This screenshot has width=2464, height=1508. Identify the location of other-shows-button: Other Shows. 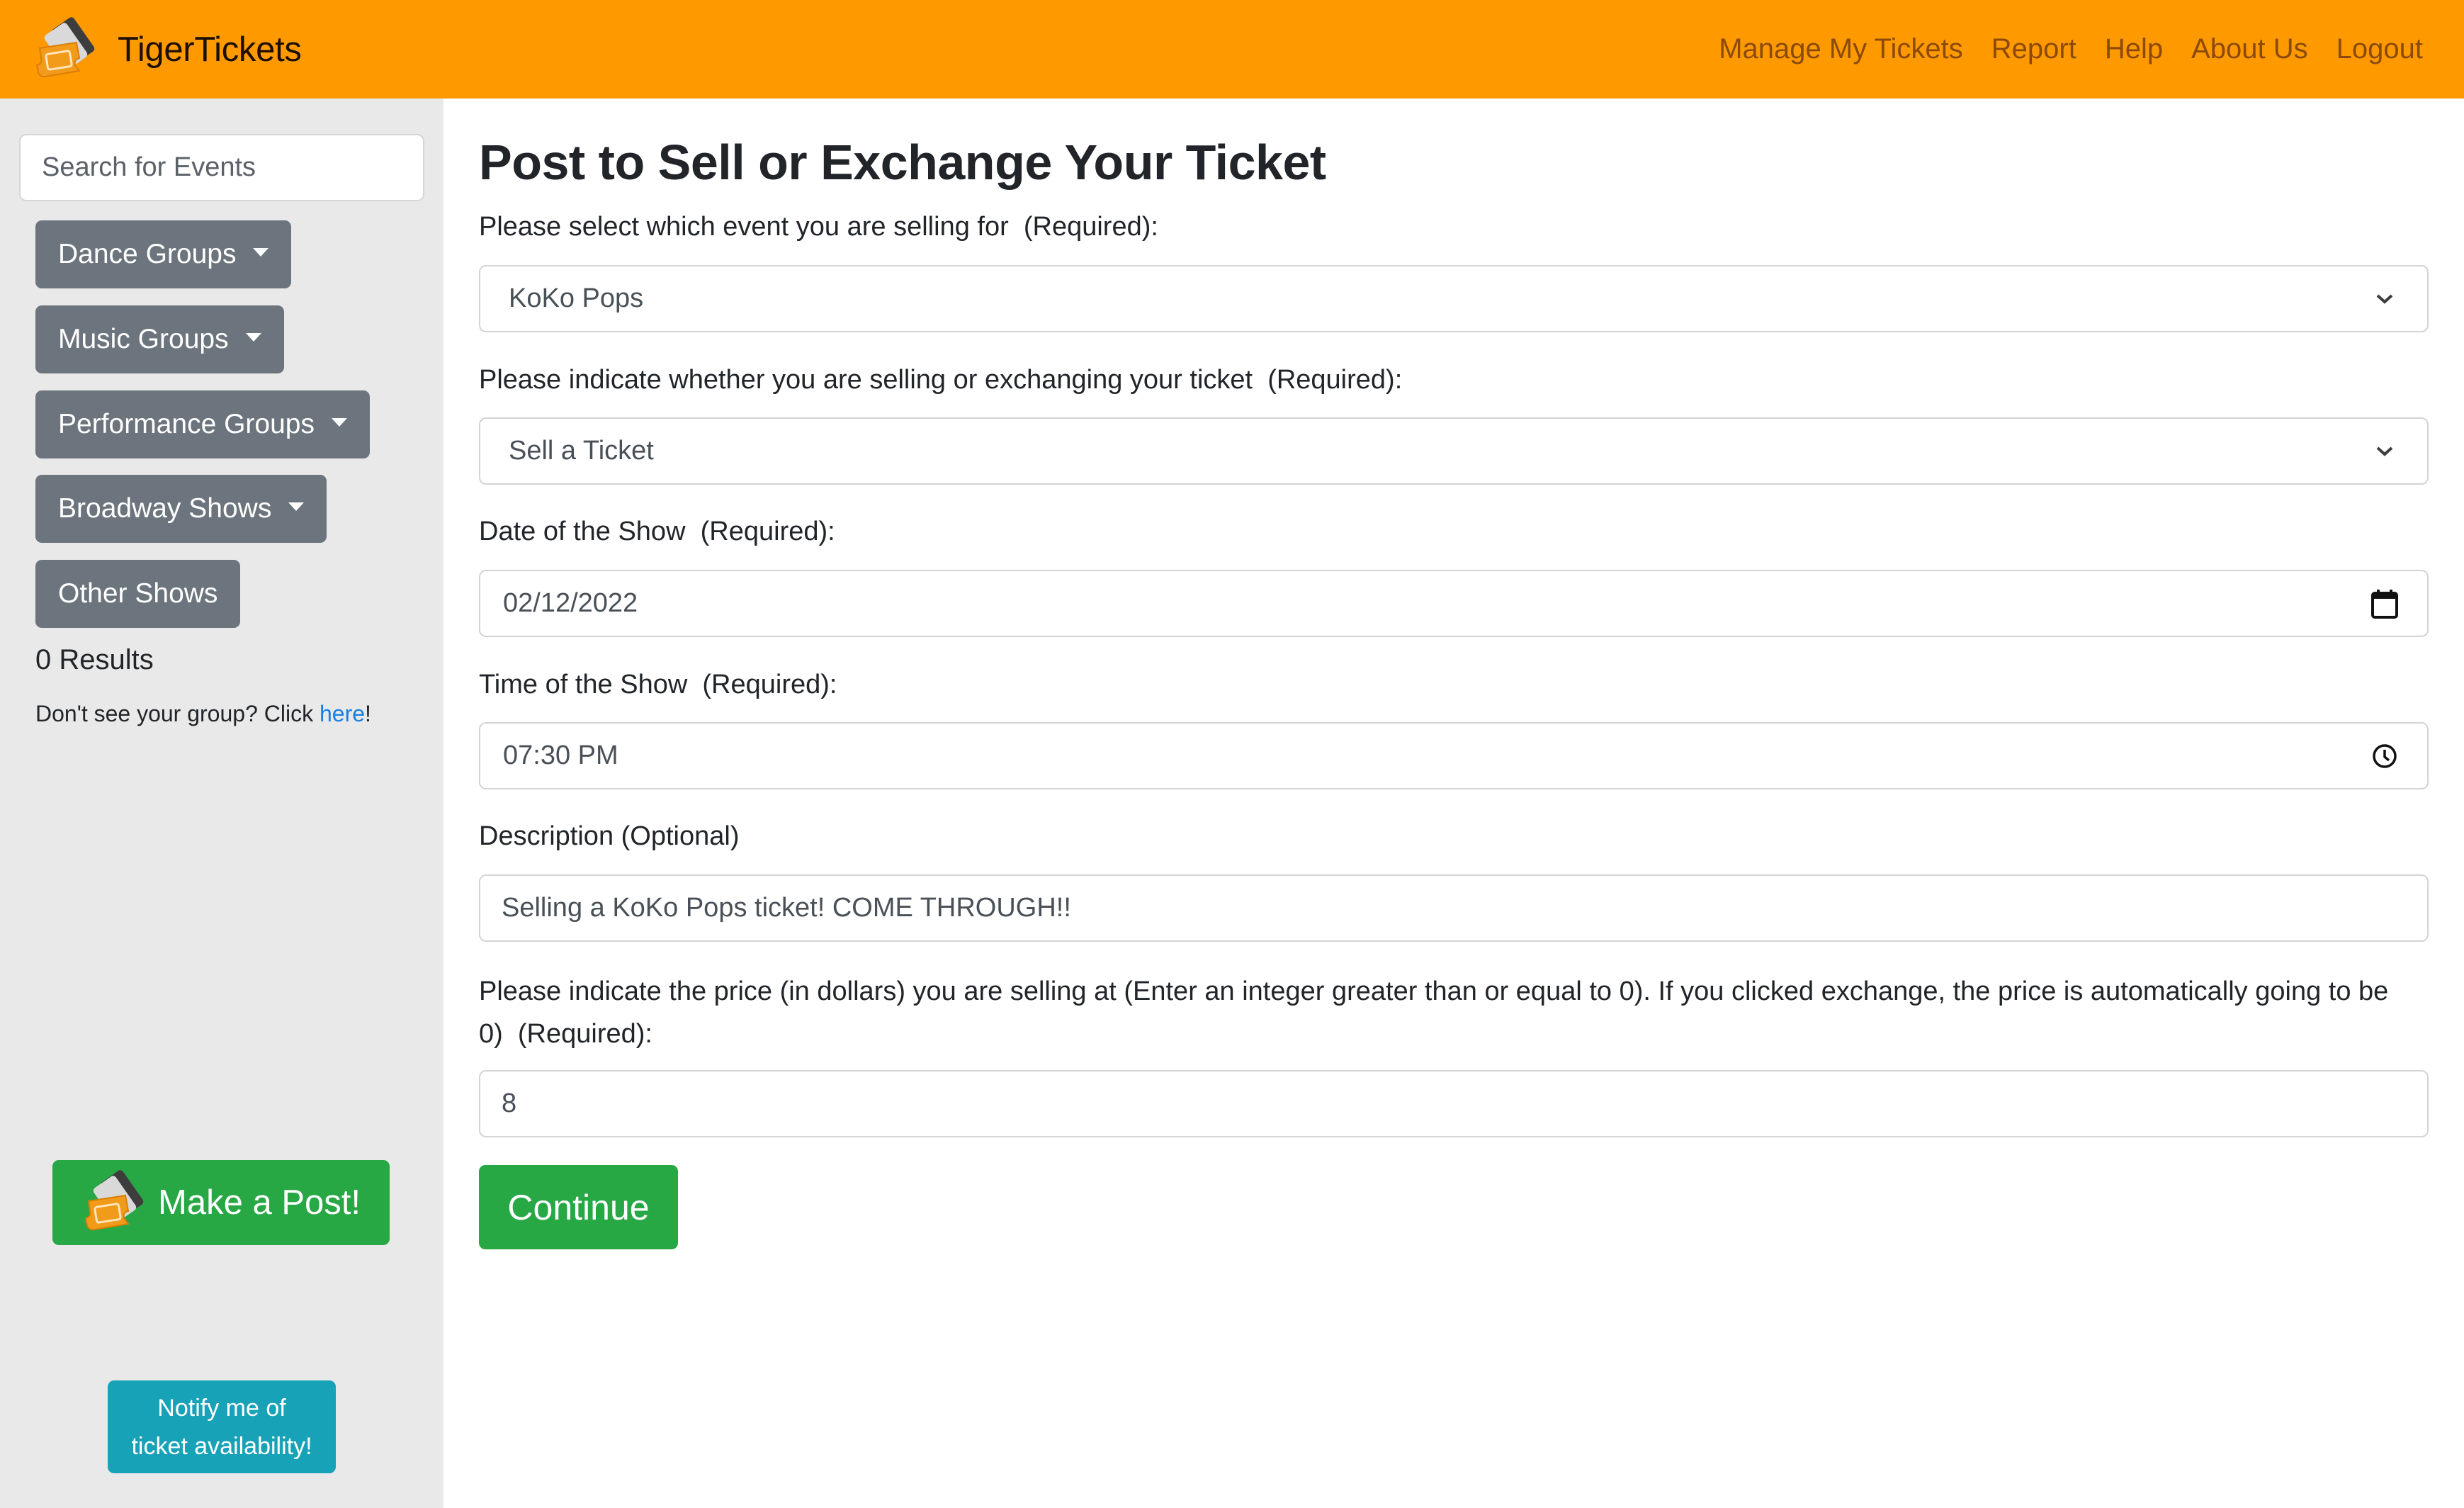
(138, 594).